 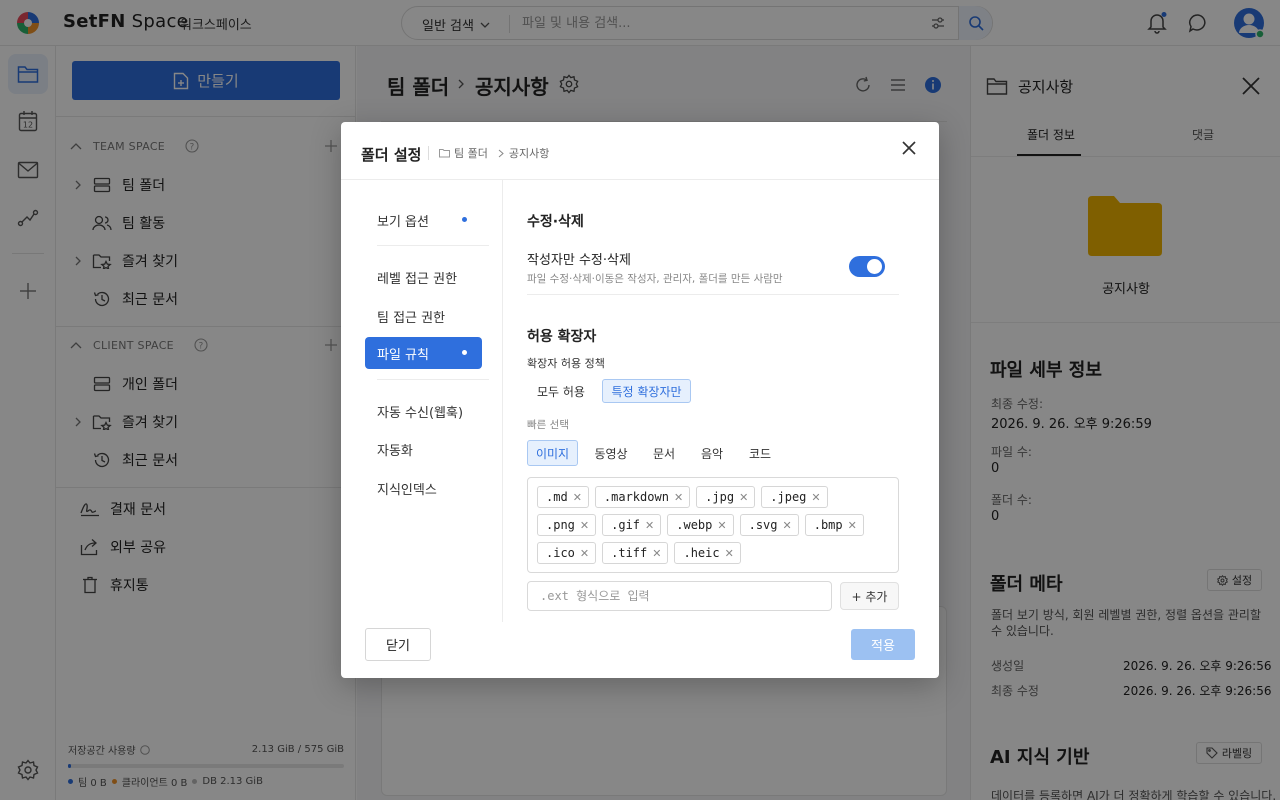 I want to click on extension-chip: .markdown ✕, so click(x=642, y=497).